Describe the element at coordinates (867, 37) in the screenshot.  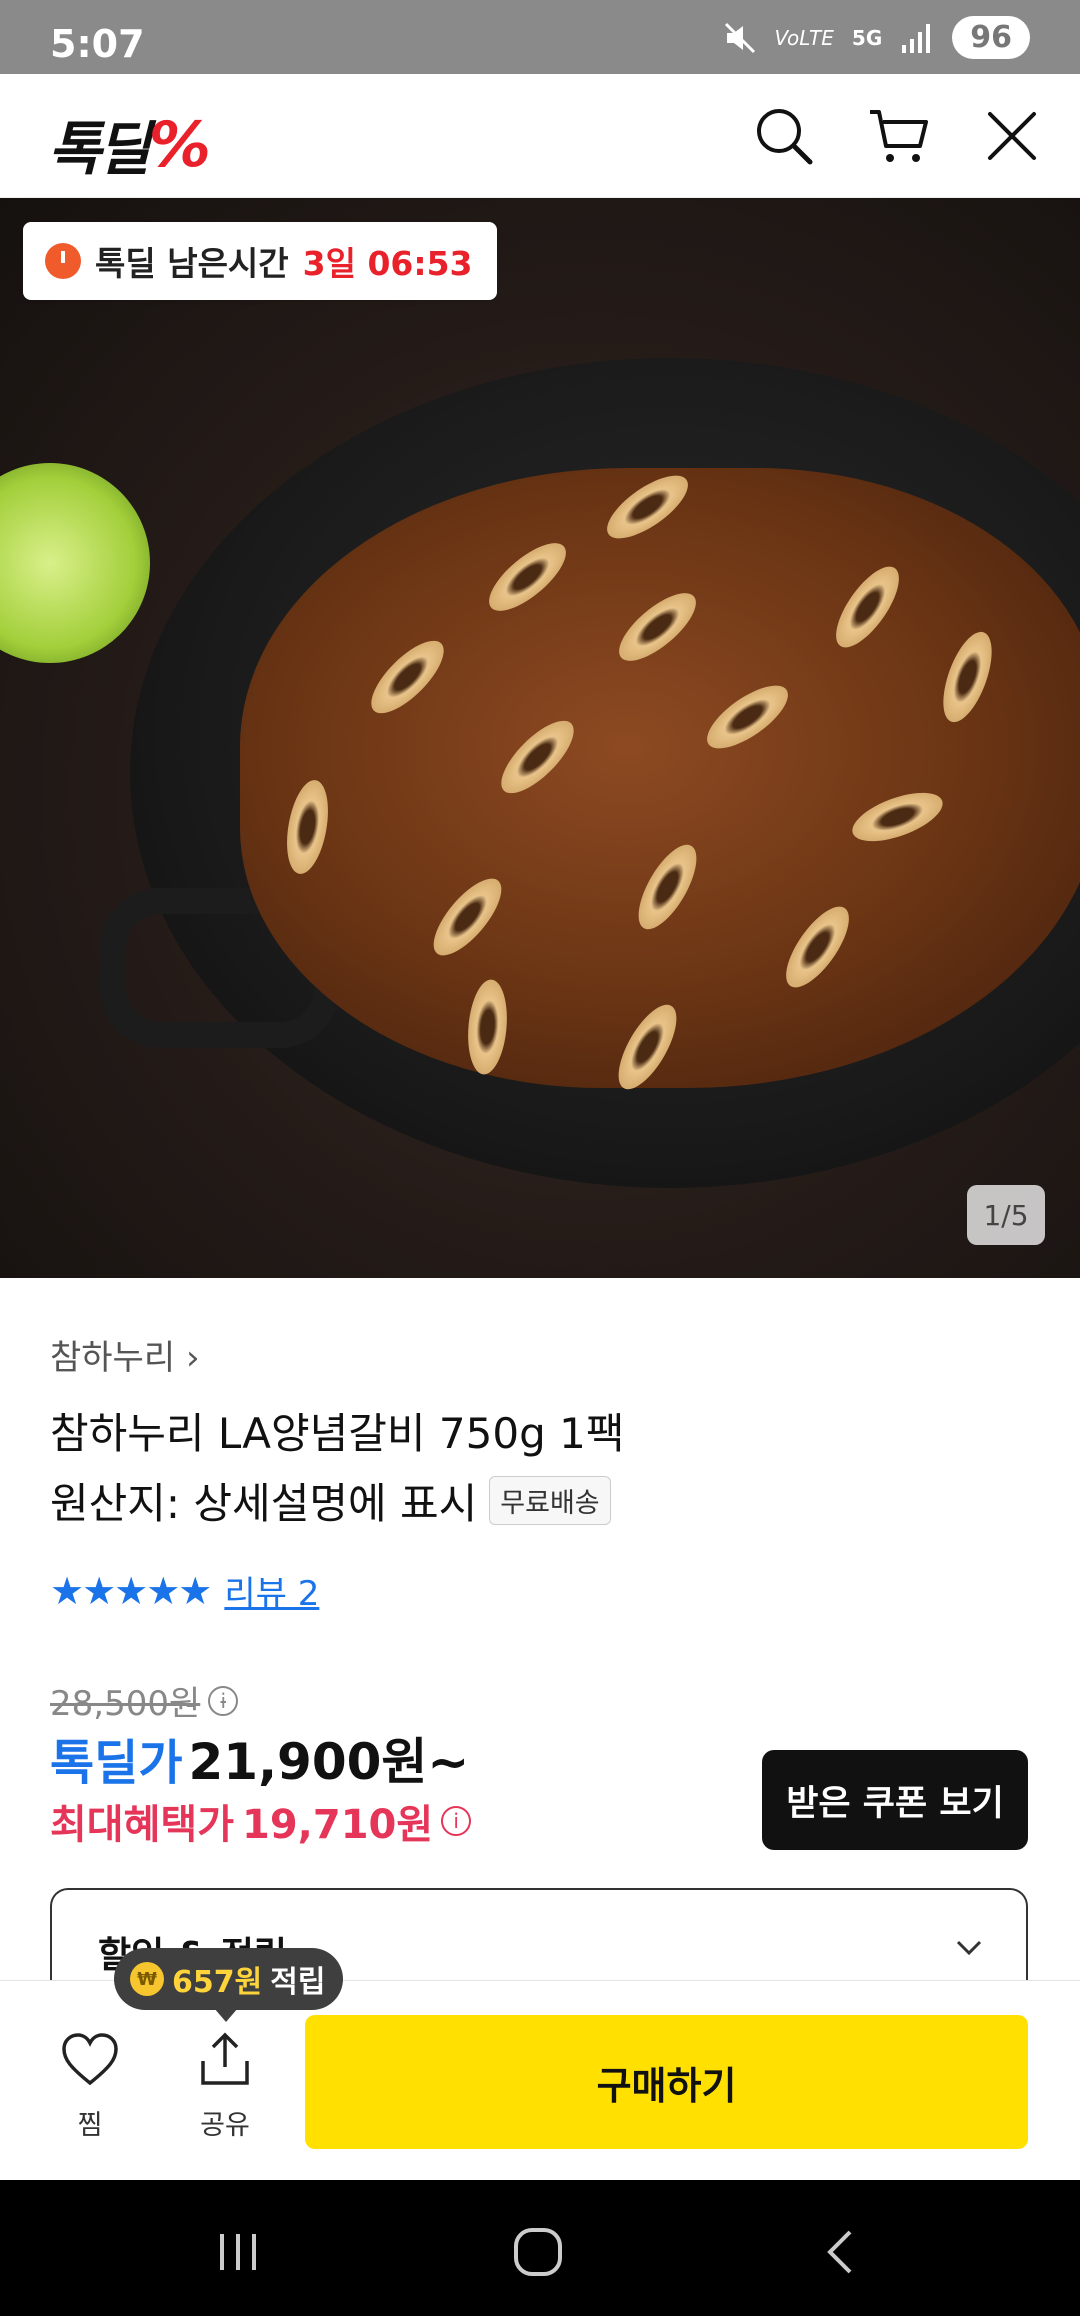
I see `network-type: 5G` at that location.